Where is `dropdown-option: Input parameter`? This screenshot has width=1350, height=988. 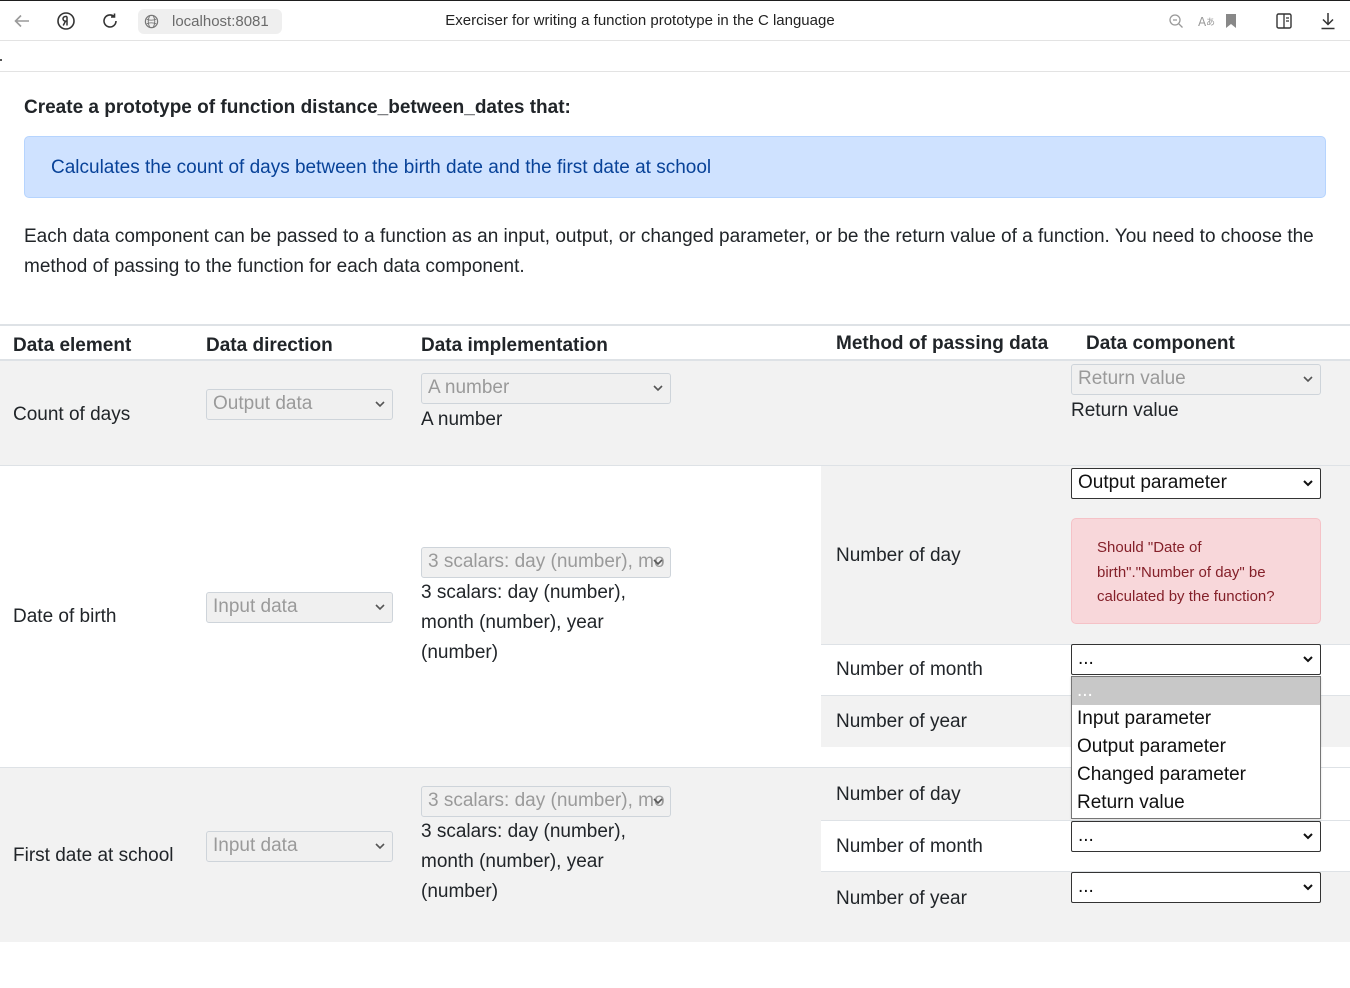 dropdown-option: Input parameter is located at coordinates (1196, 719).